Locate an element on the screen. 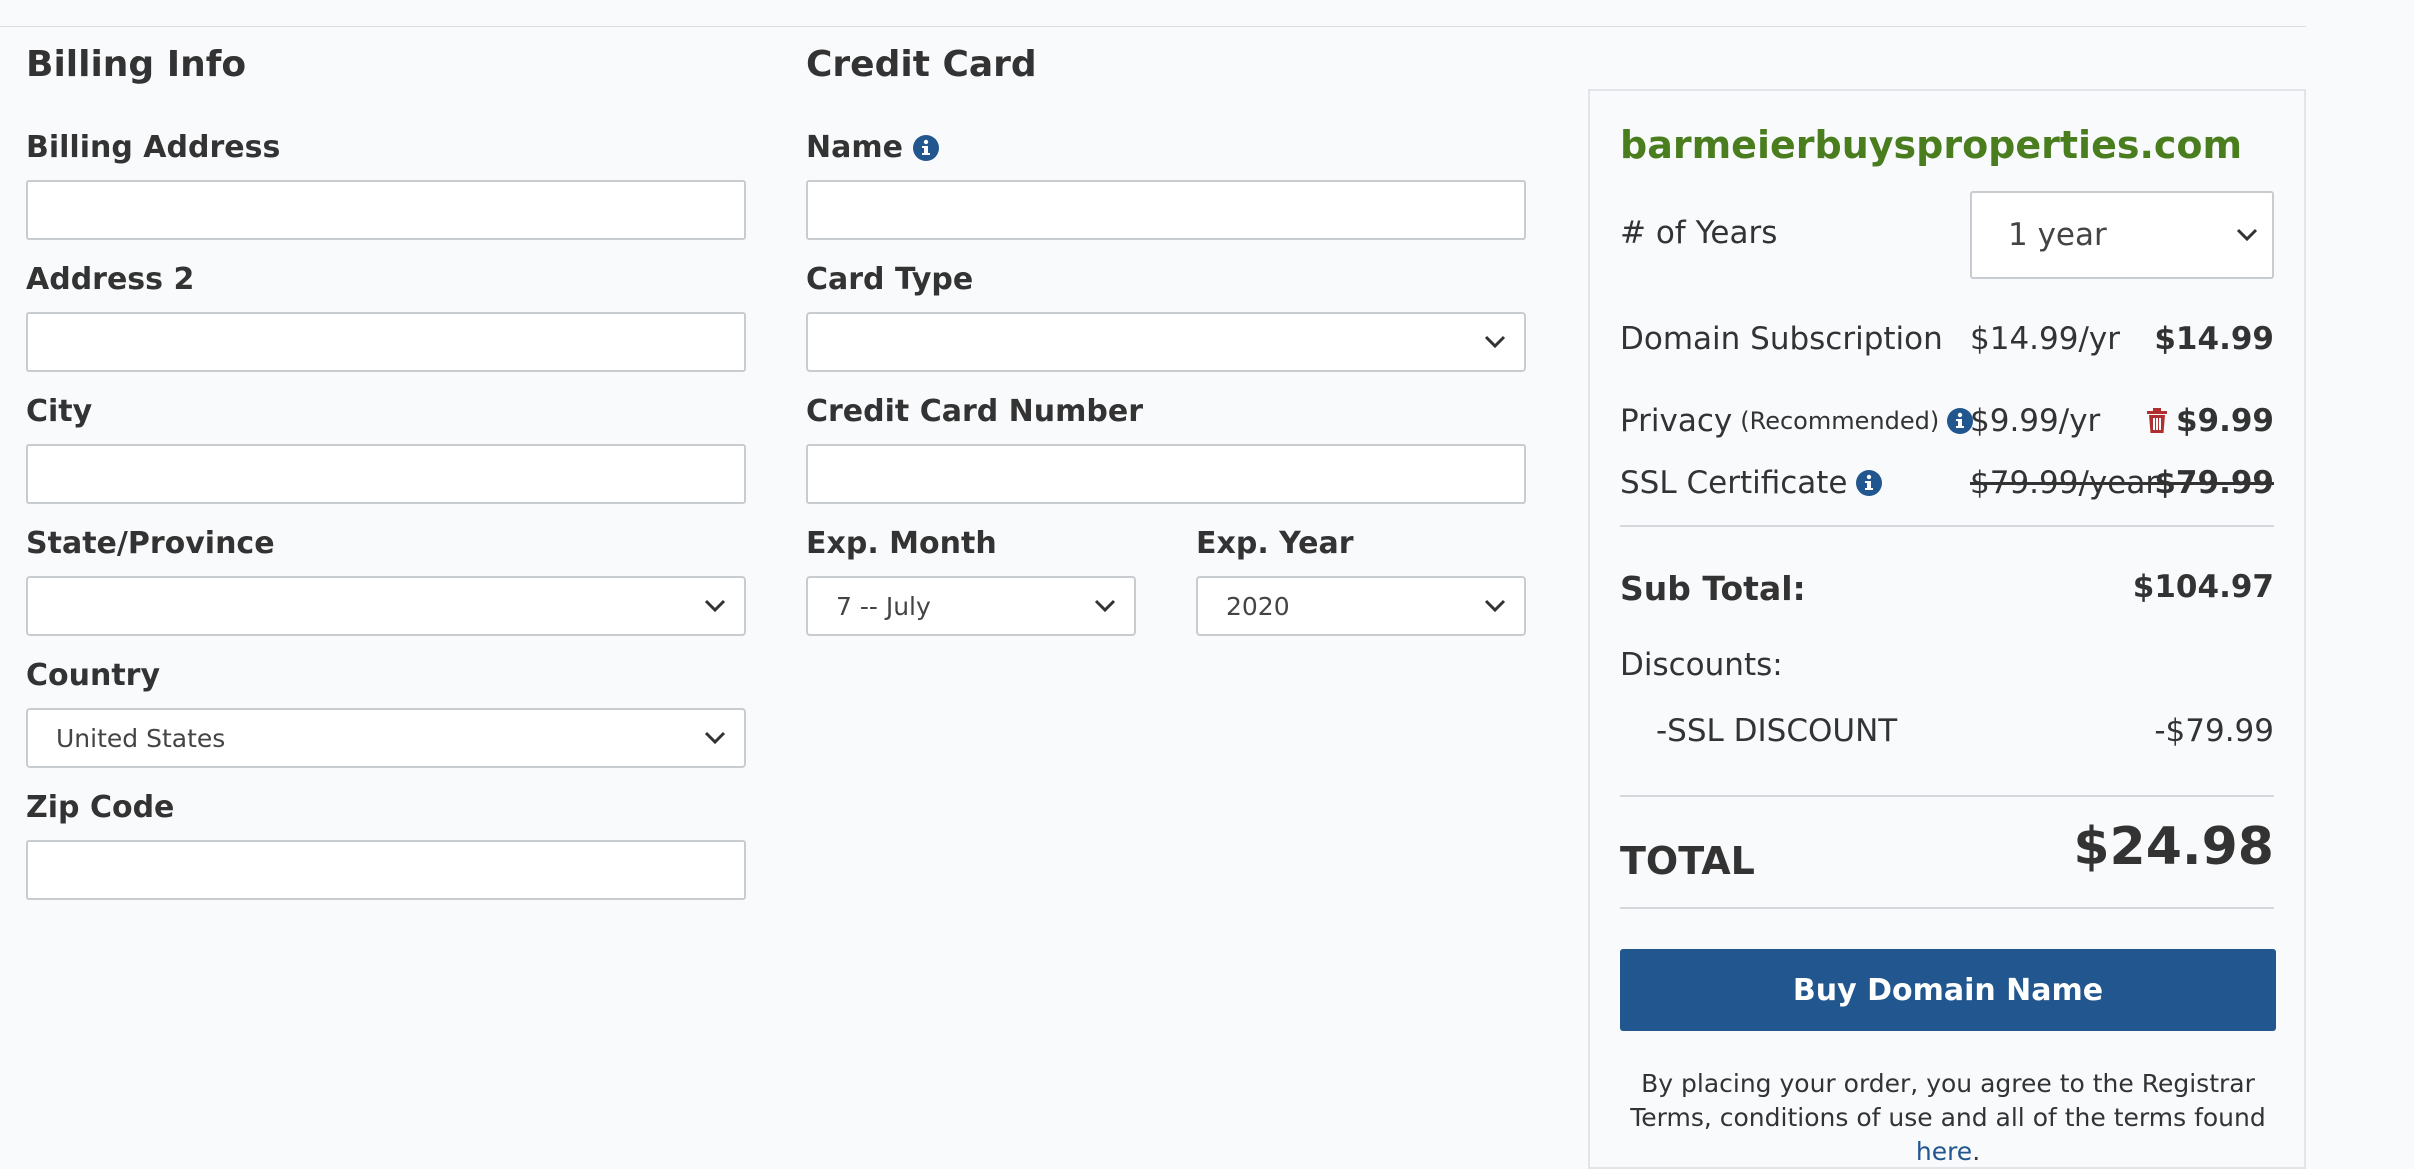  ssl-price: $79.99 is located at coordinates (2214, 483).